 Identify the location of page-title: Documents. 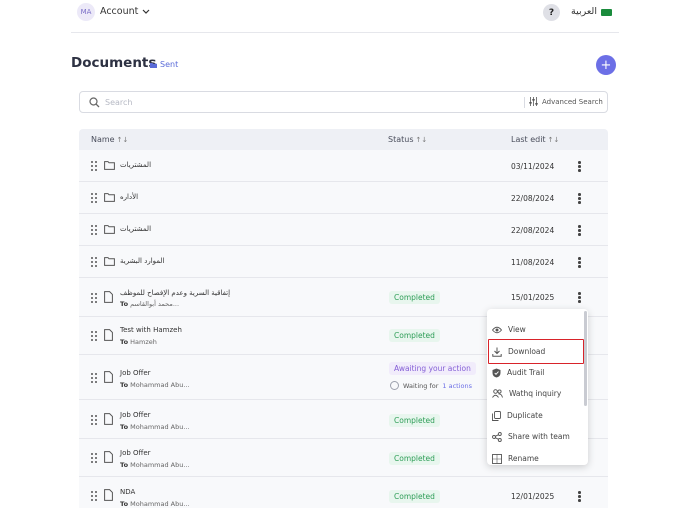
(114, 63).